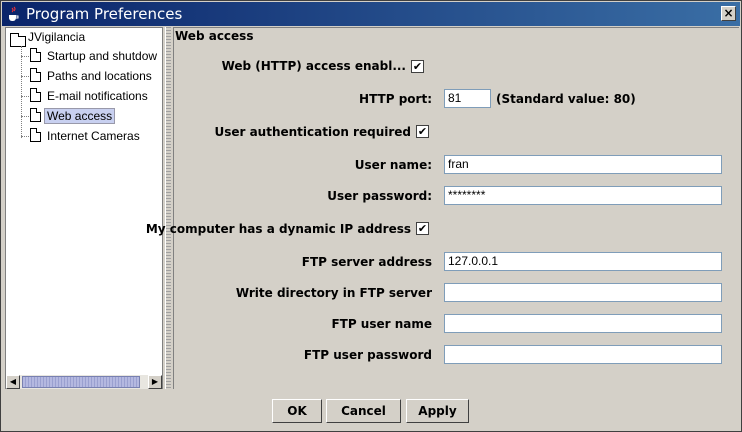 The height and width of the screenshot is (432, 742). I want to click on tree-item-cameras: Internet Cameras, so click(93, 136).